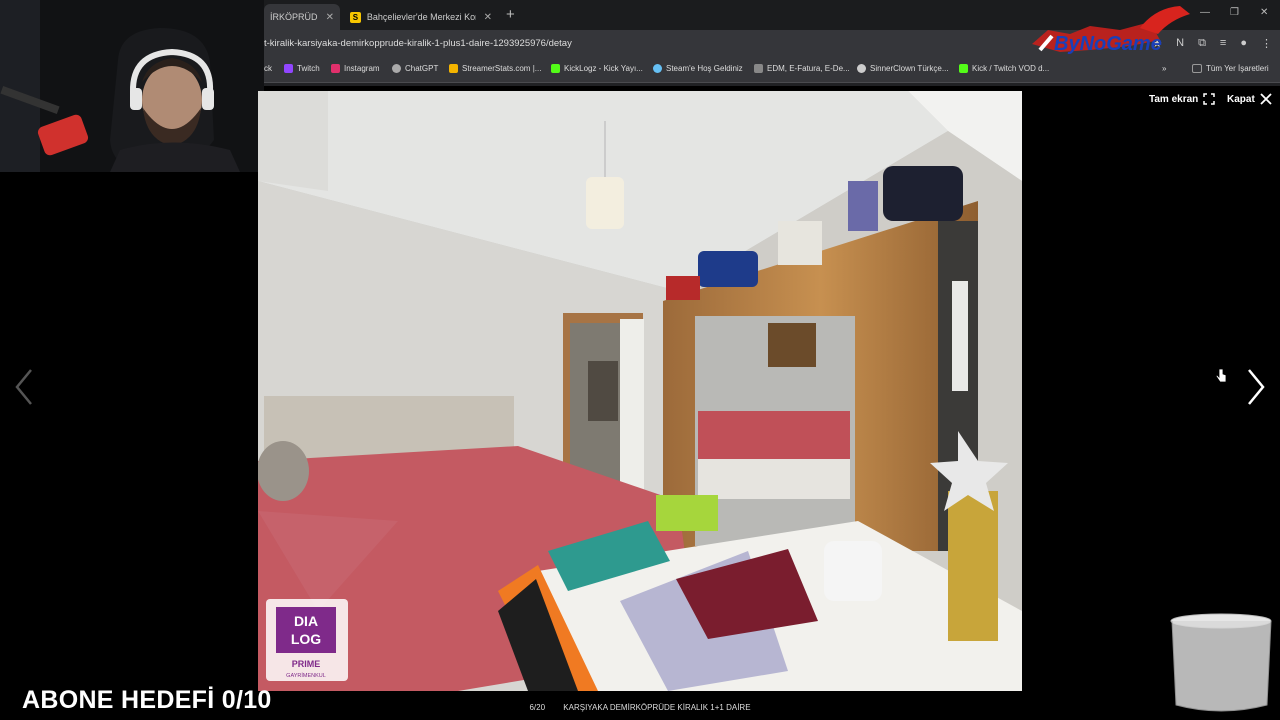 The width and height of the screenshot is (1280, 720). Describe the element at coordinates (415, 68) in the screenshot. I see `bookmark-item-chatgpt: ChatGPT` at that location.